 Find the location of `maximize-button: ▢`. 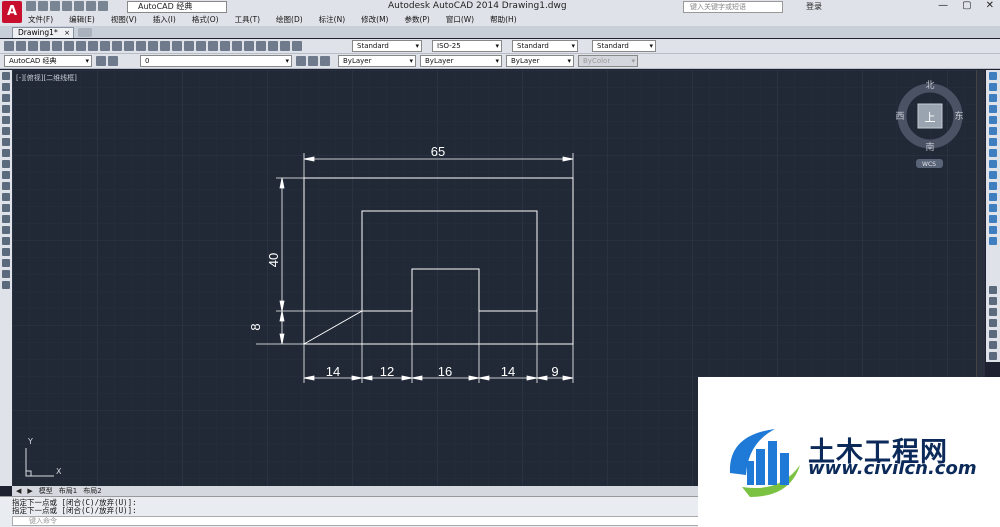

maximize-button: ▢ is located at coordinates (966, 5).